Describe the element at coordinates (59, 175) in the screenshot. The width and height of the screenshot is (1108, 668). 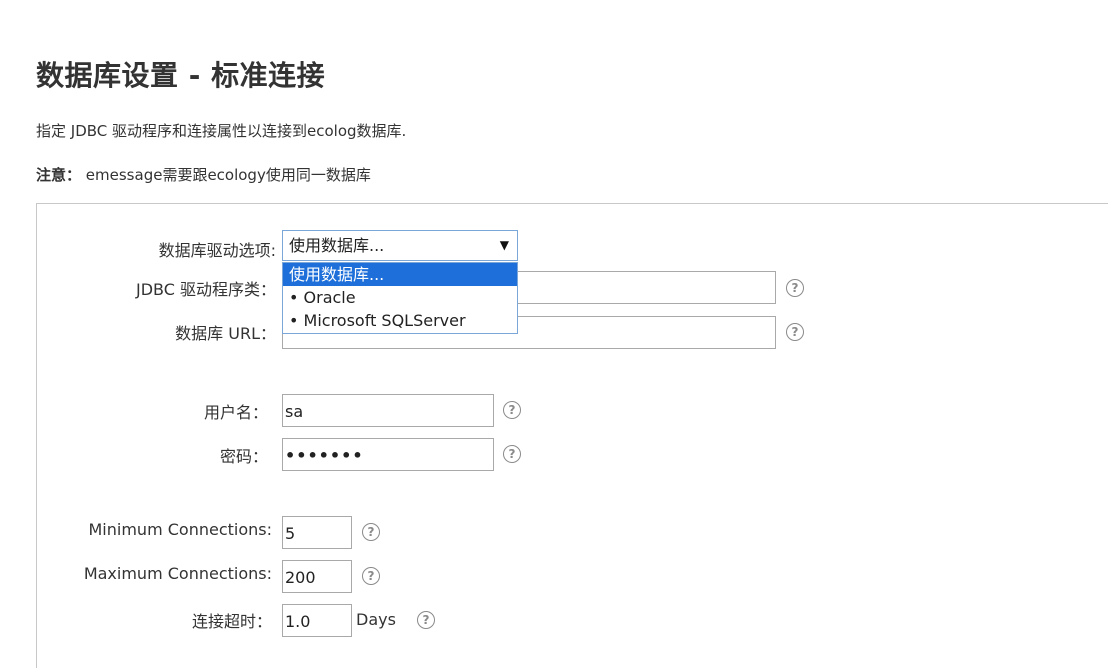
I see `note-label: 注意：` at that location.